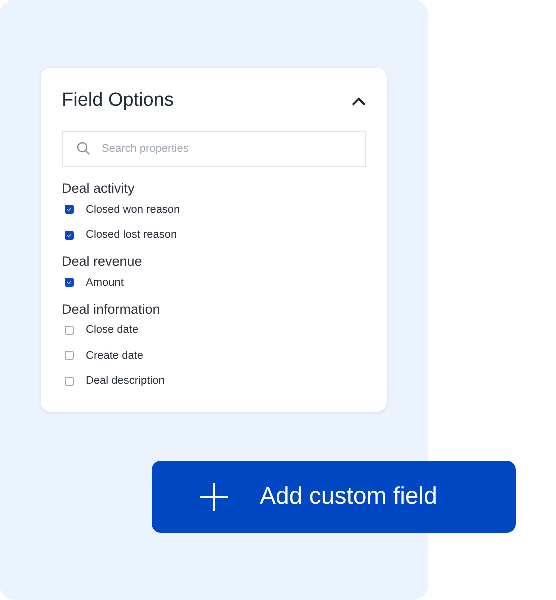 The width and height of the screenshot is (556, 600). What do you see at coordinates (125, 381) in the screenshot?
I see `field-label: Deal description` at bounding box center [125, 381].